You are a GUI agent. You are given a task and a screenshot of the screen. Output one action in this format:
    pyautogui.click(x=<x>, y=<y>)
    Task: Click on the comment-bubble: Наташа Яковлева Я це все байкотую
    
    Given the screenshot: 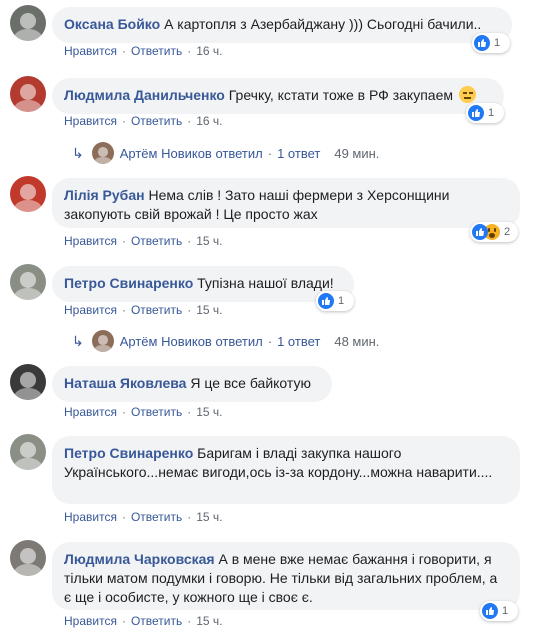 What is the action you would take?
    pyautogui.click(x=192, y=384)
    